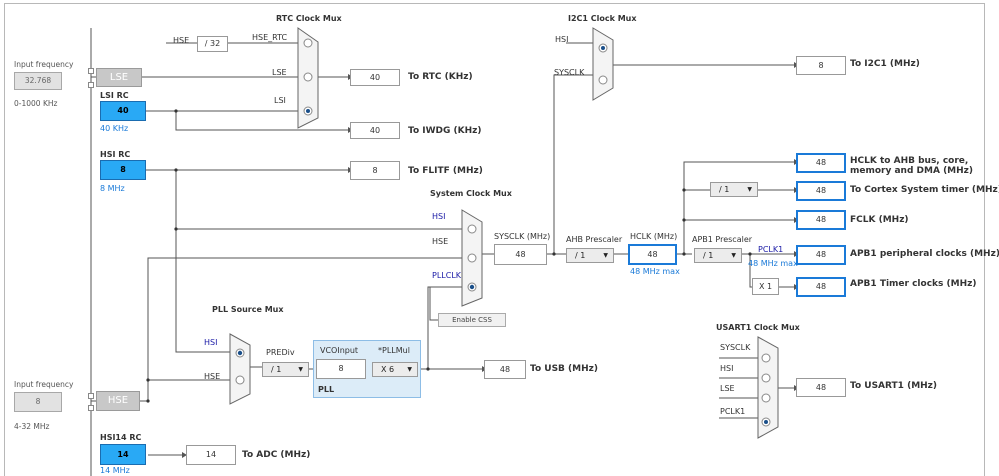 This screenshot has width=999, height=476. What do you see at coordinates (181, 40) in the screenshot?
I see `rtc-hse-input-label: HSE` at bounding box center [181, 40].